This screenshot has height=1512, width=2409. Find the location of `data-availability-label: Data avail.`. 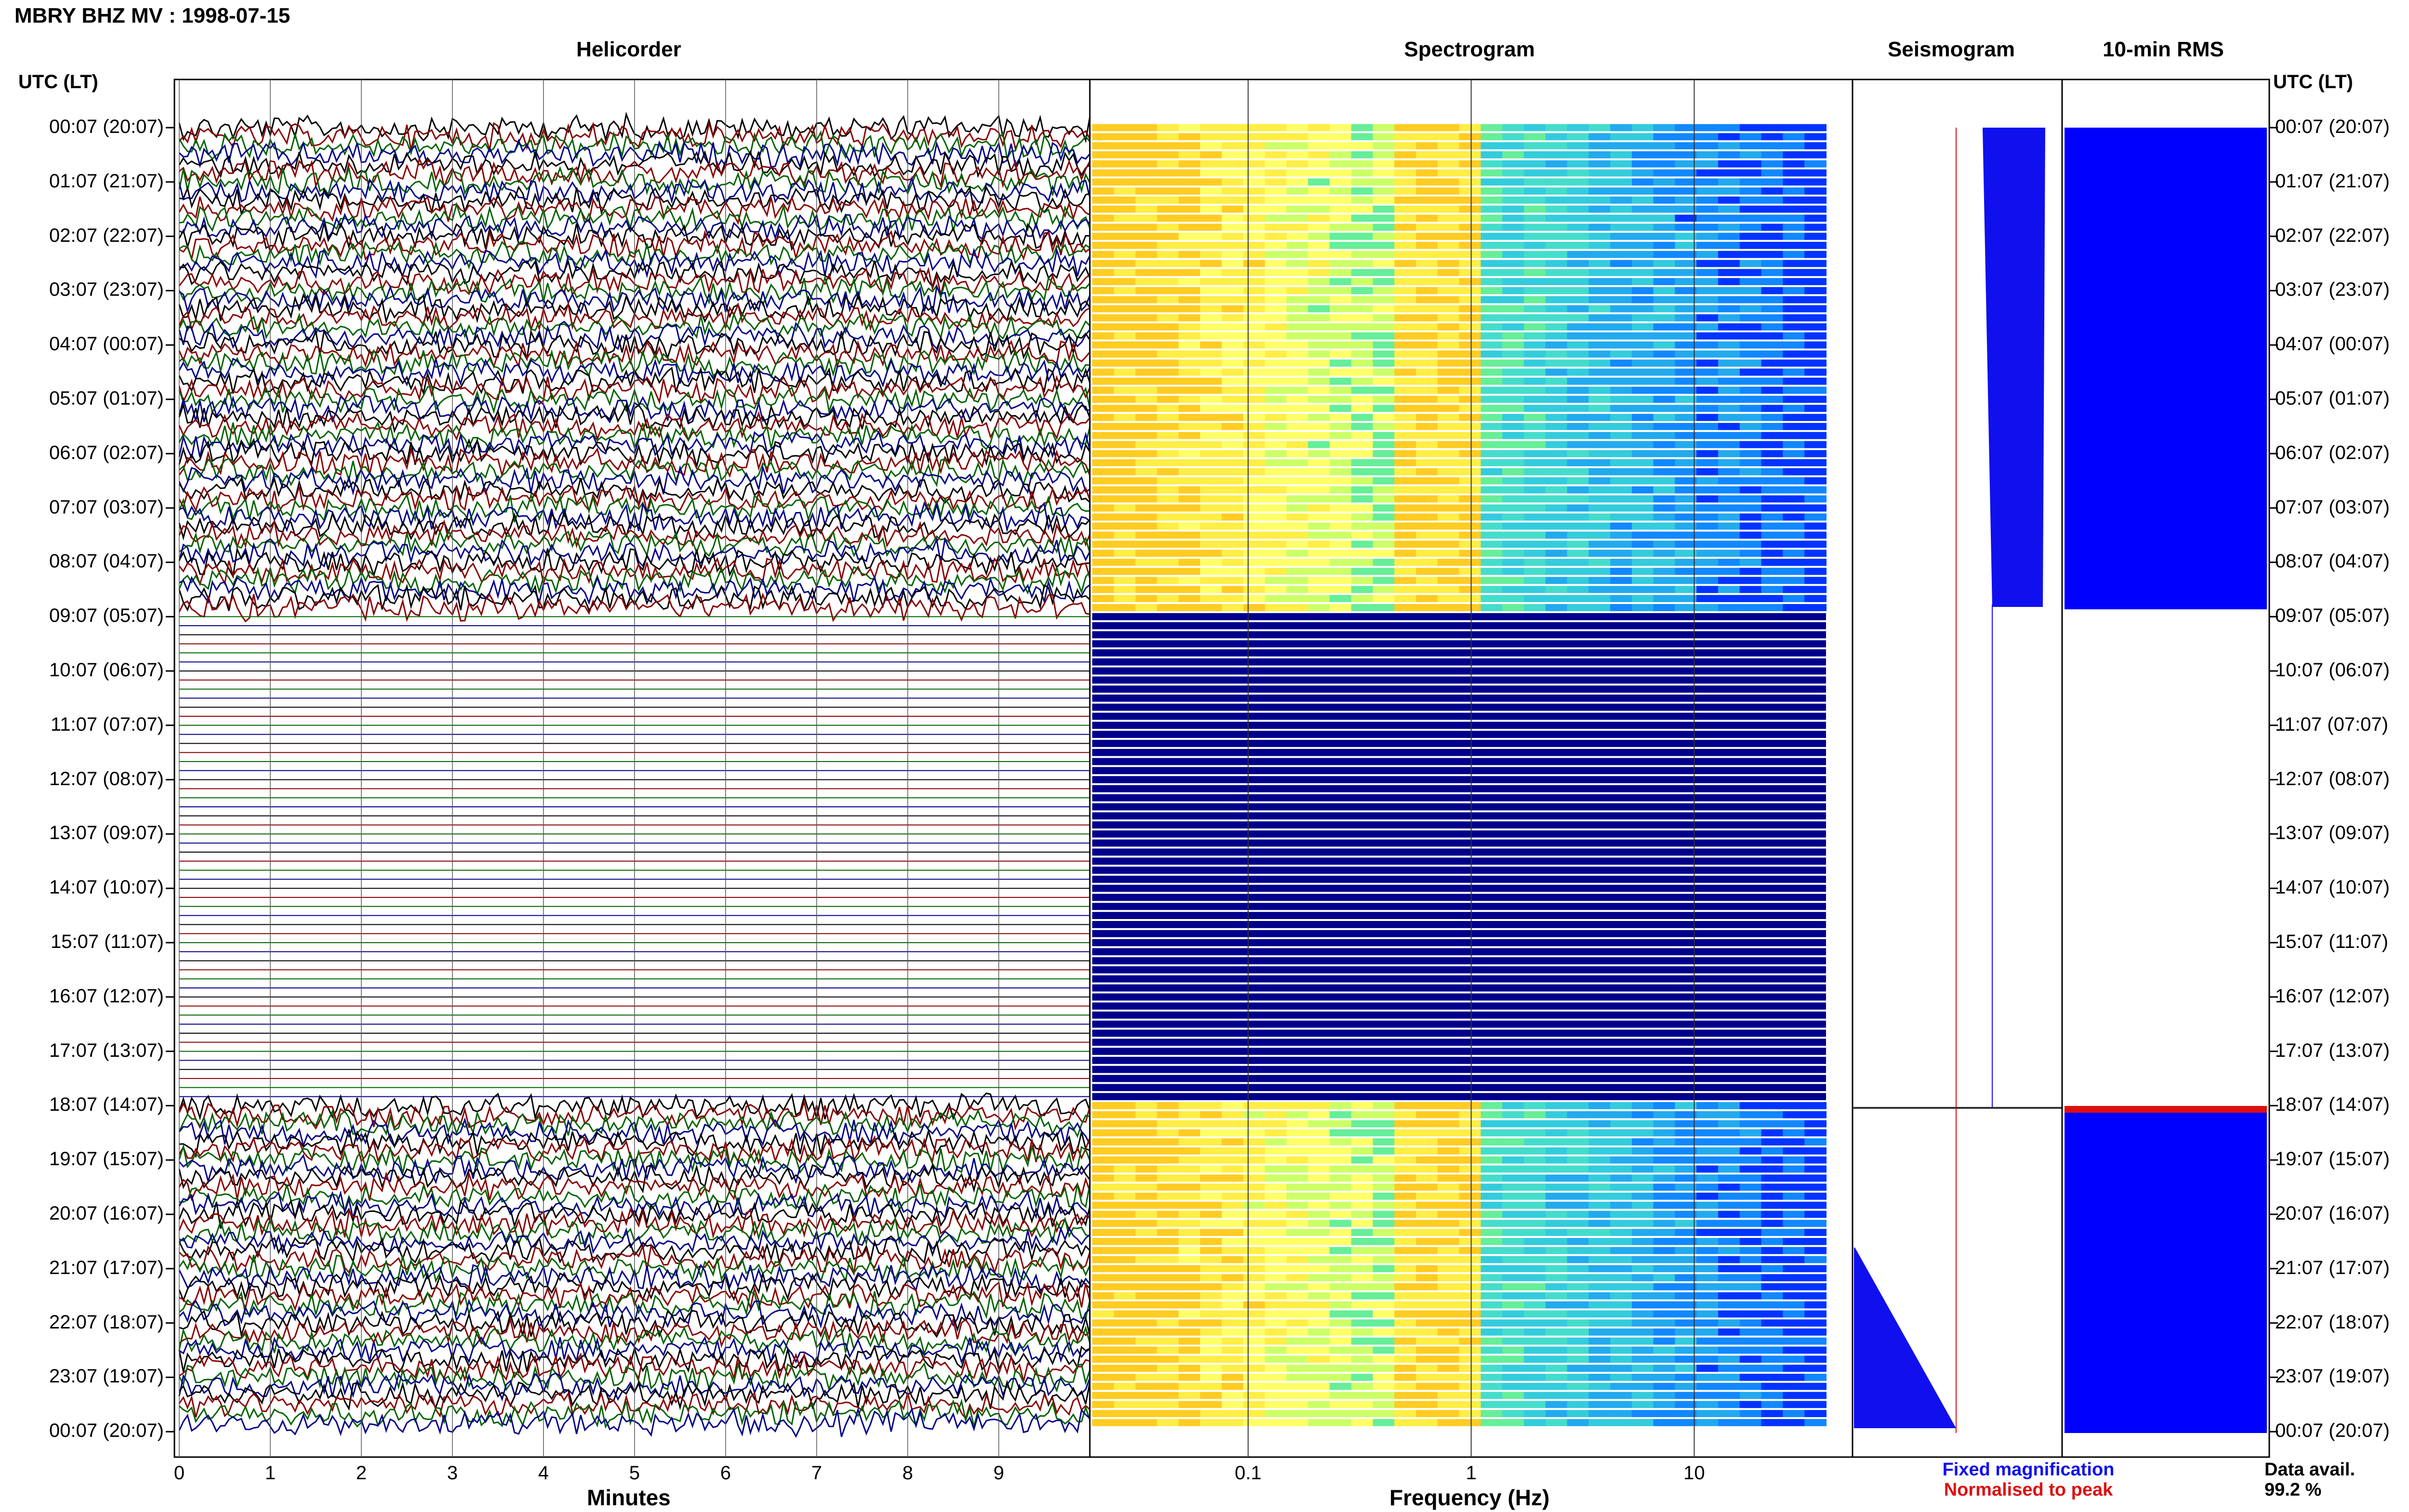

data-availability-label: Data avail. is located at coordinates (2309, 1469).